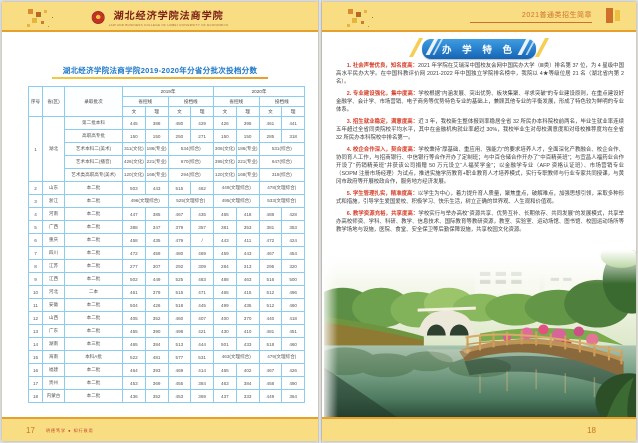 This screenshot has height=443, width=638. I want to click on paragraph-lead: 3. 招生就业稳定，满意度高：, so click(382, 122).